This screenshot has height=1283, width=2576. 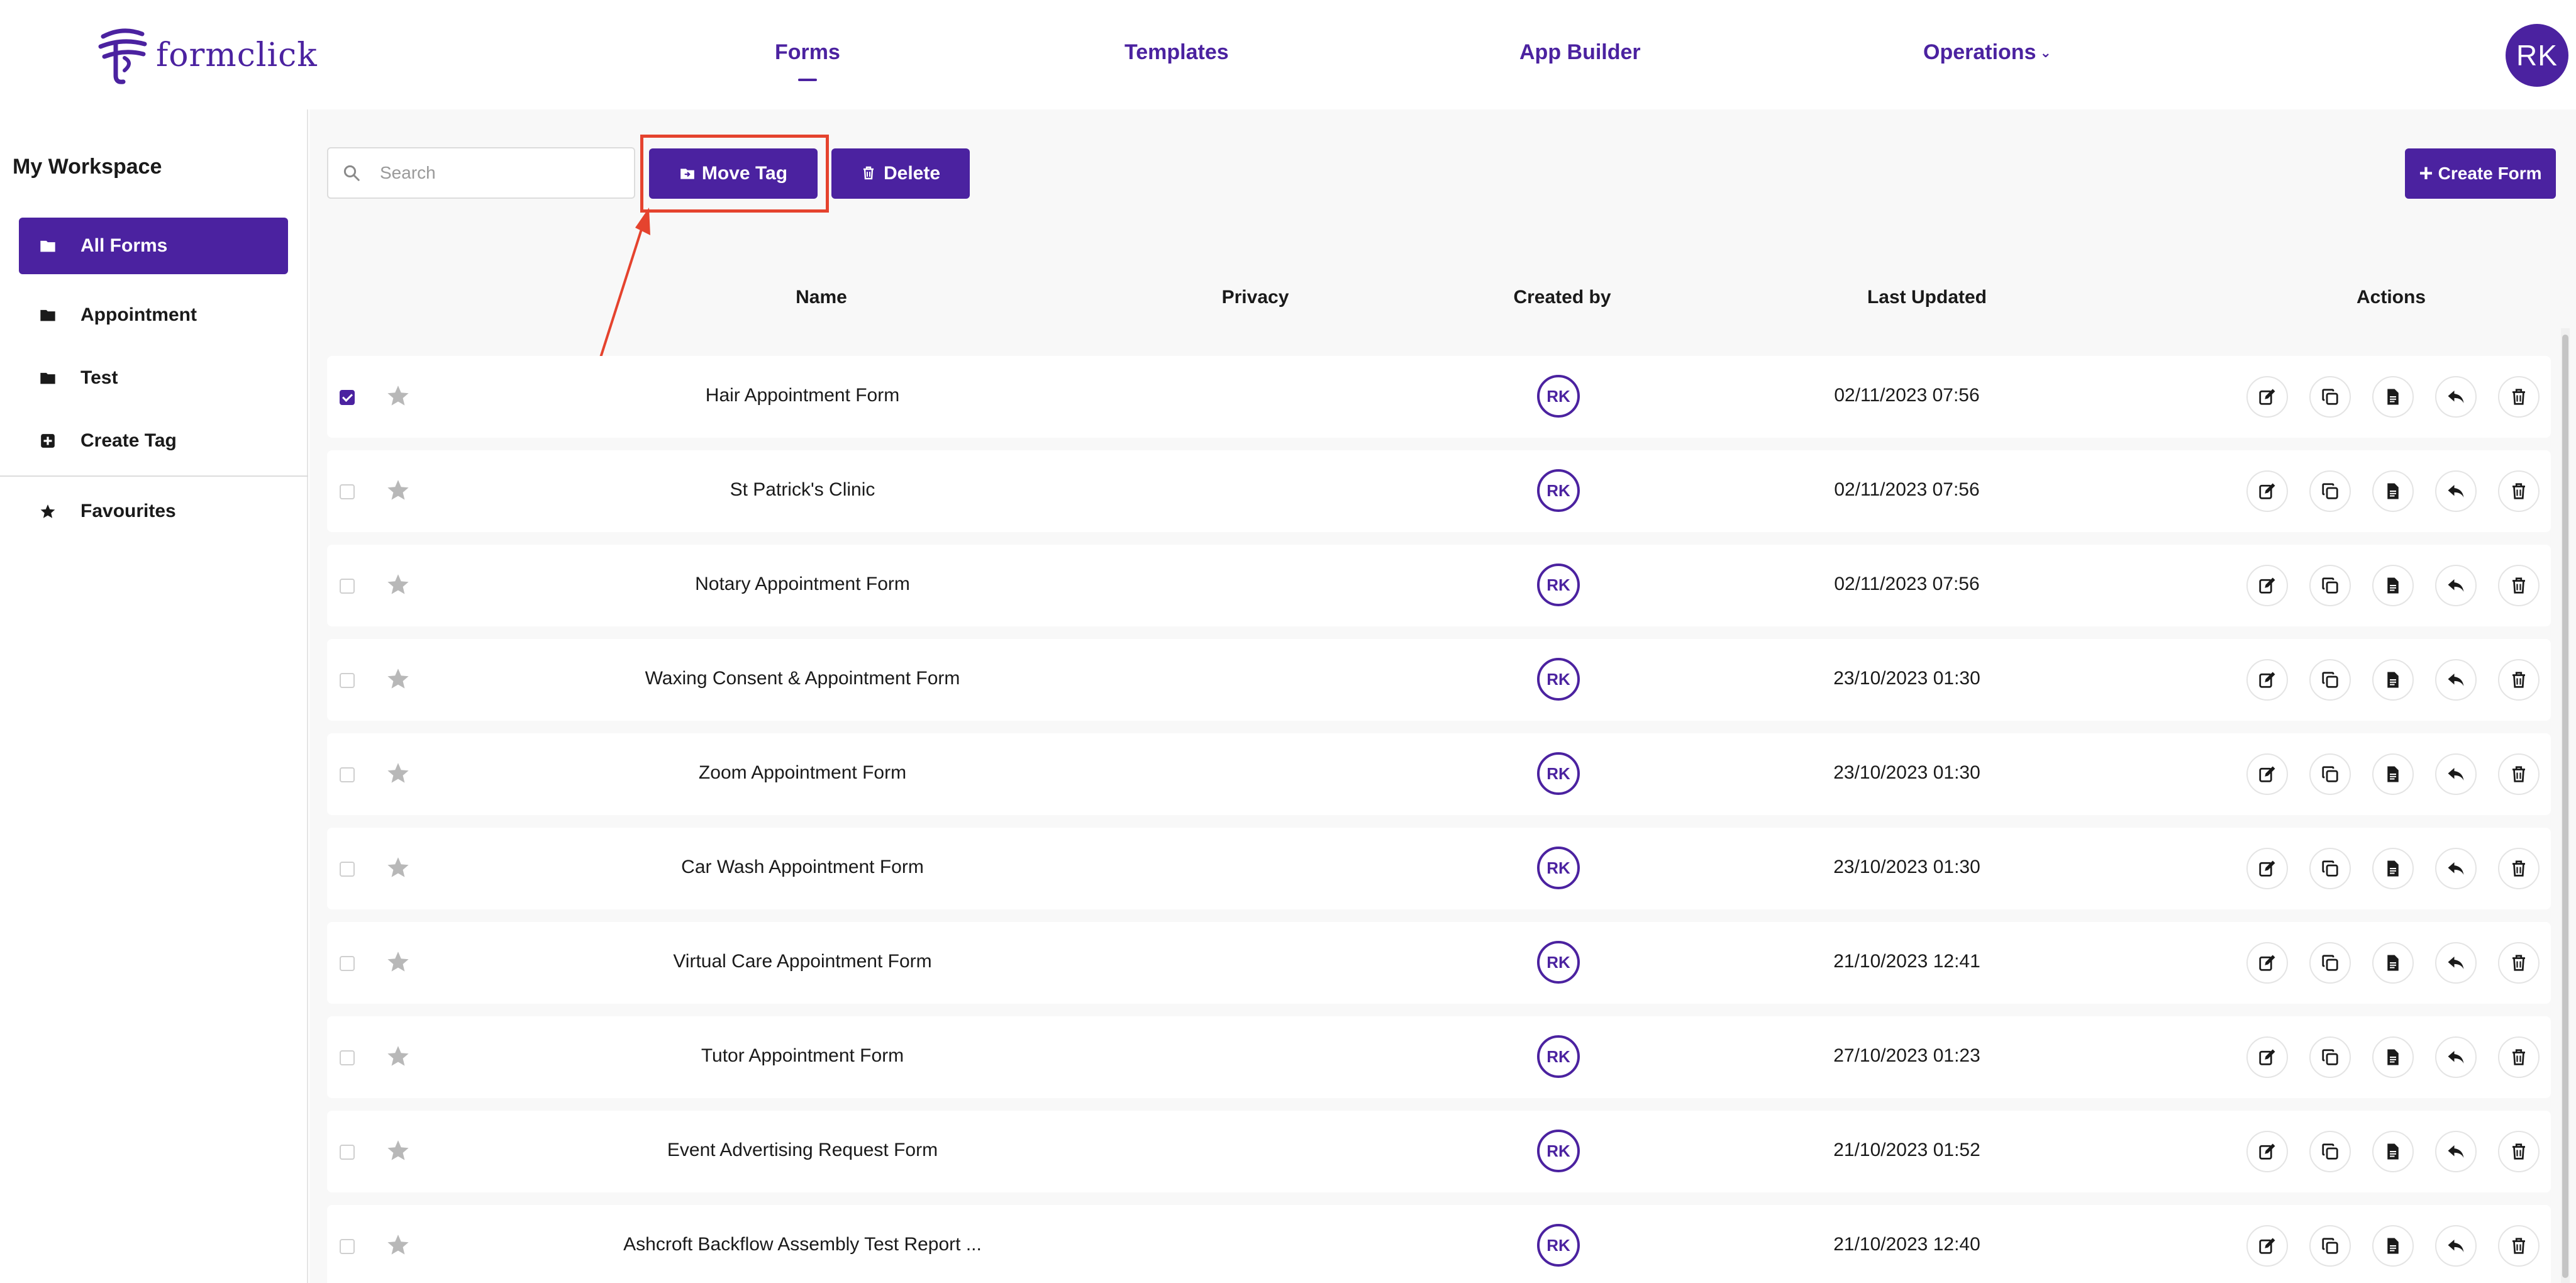 I want to click on form-name: Tutor Appointment Form, so click(x=802, y=1056).